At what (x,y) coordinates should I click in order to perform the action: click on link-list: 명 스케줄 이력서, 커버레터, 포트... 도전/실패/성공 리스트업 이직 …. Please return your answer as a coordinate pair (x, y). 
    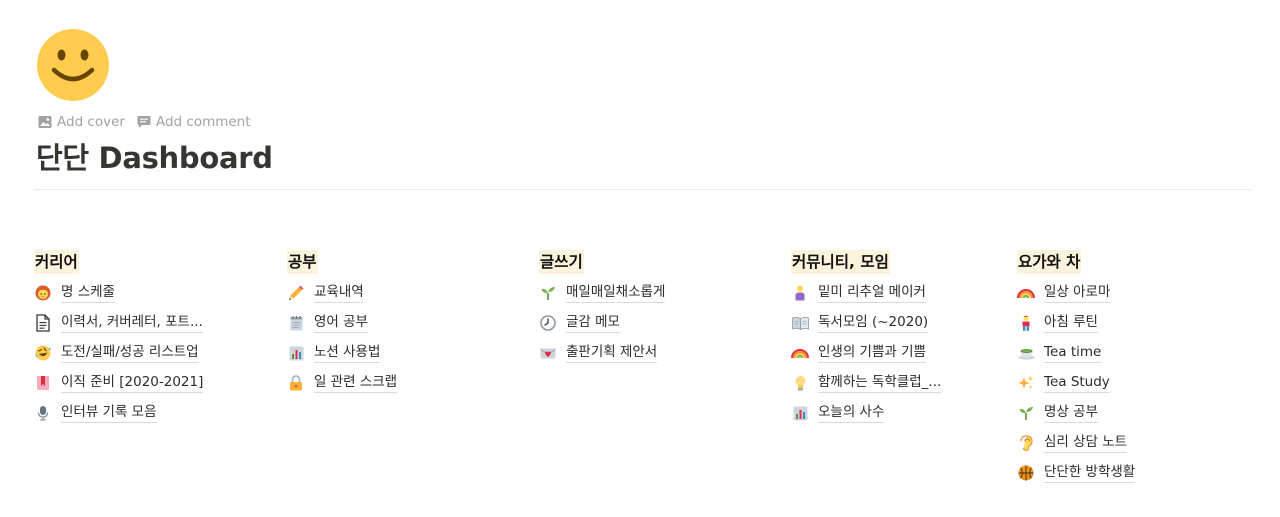
    Looking at the image, I should click on (119, 353).